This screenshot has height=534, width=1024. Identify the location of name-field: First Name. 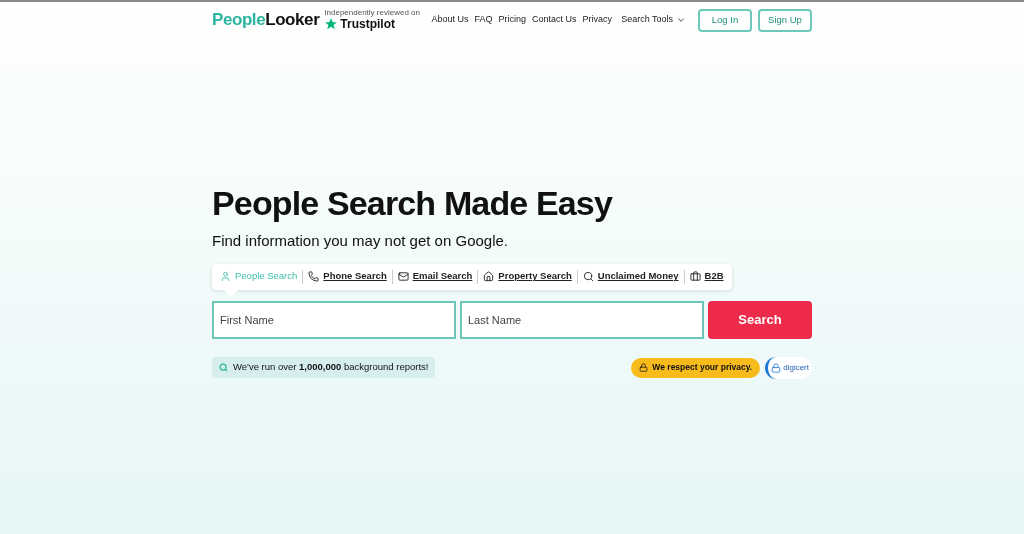
(334, 319).